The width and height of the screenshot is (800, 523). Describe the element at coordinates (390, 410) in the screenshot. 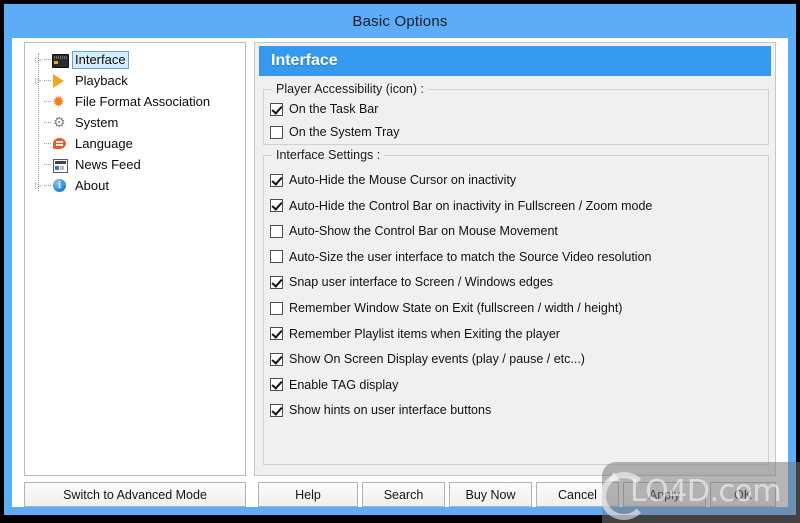

I see `checkbox-label: Show hints on user interface buttons` at that location.